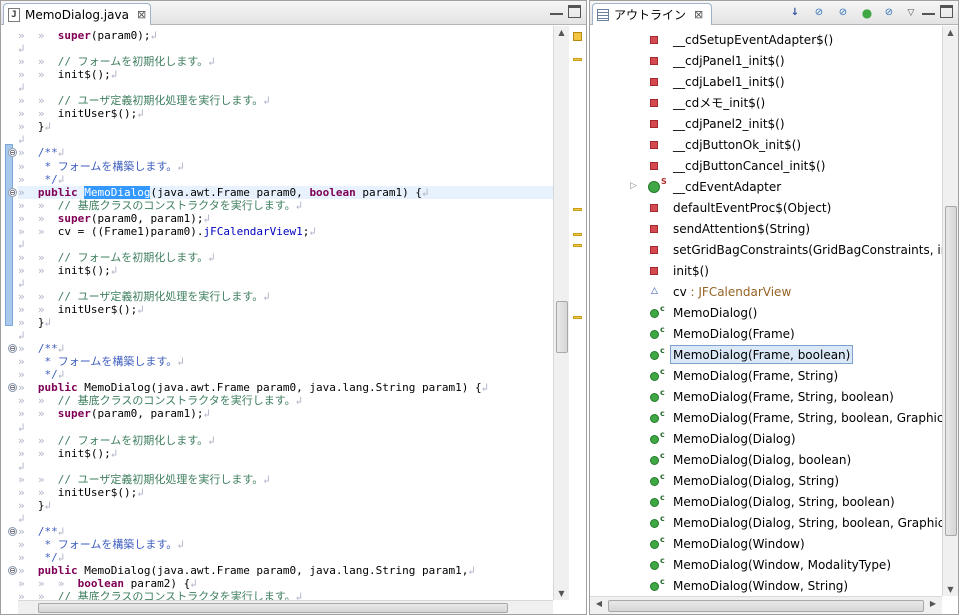 This screenshot has width=959, height=615. What do you see at coordinates (574, 11) in the screenshot?
I see `maximize-icon` at bounding box center [574, 11].